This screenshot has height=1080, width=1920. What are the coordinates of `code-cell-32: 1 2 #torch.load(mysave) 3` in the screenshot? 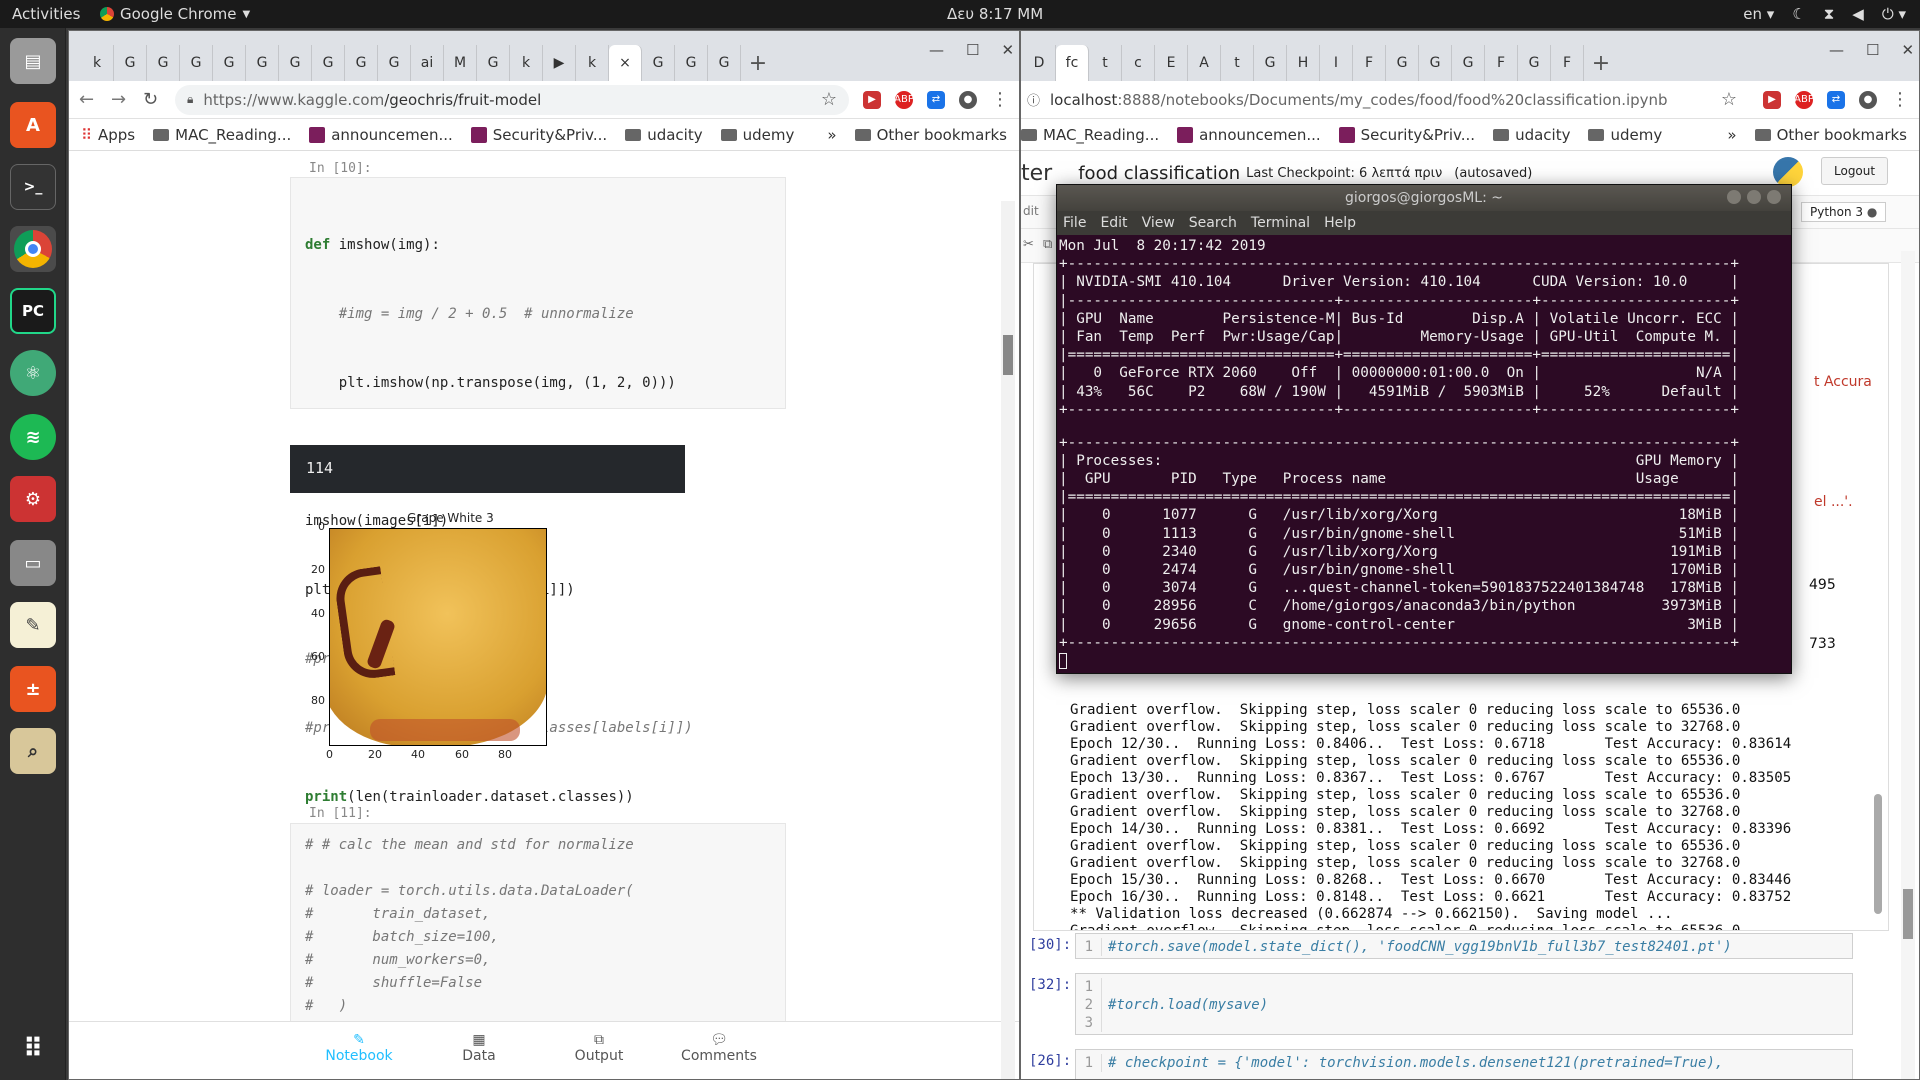 It's located at (1464, 1004).